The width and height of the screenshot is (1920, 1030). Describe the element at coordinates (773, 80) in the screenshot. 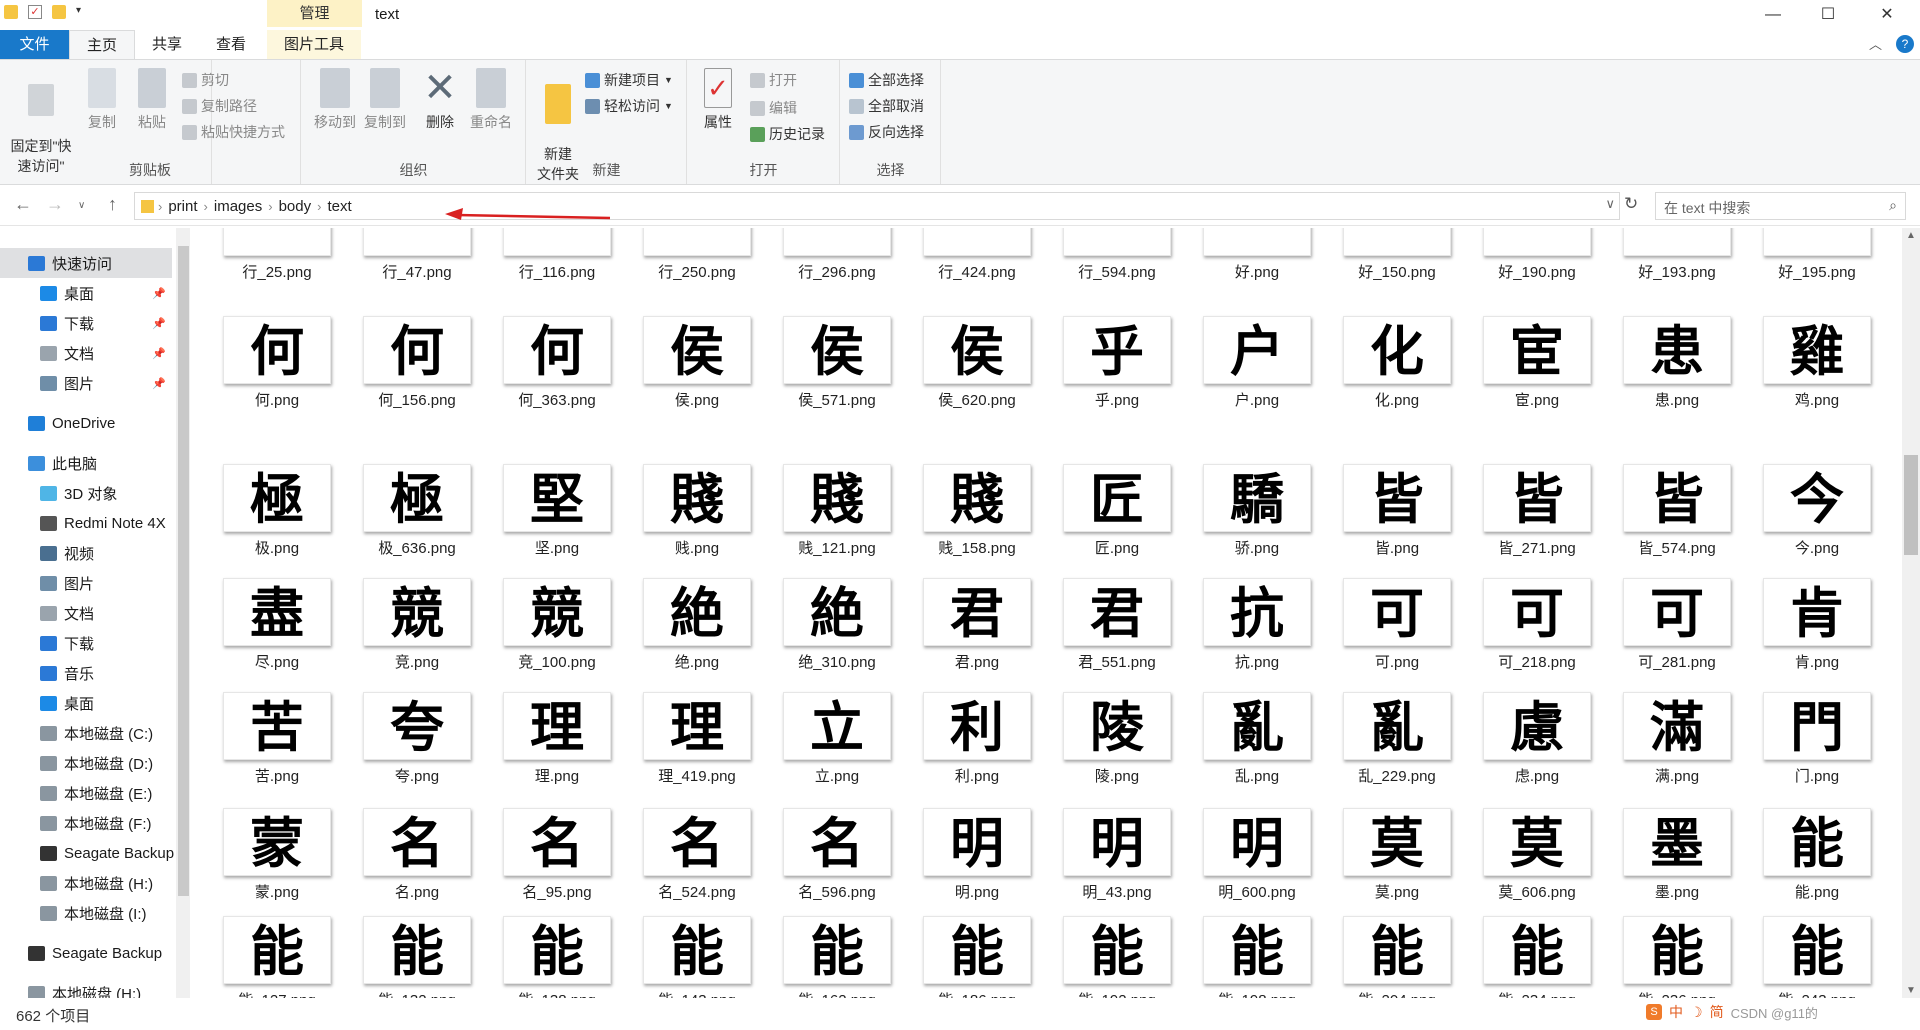

I see `open-button: 打开` at that location.